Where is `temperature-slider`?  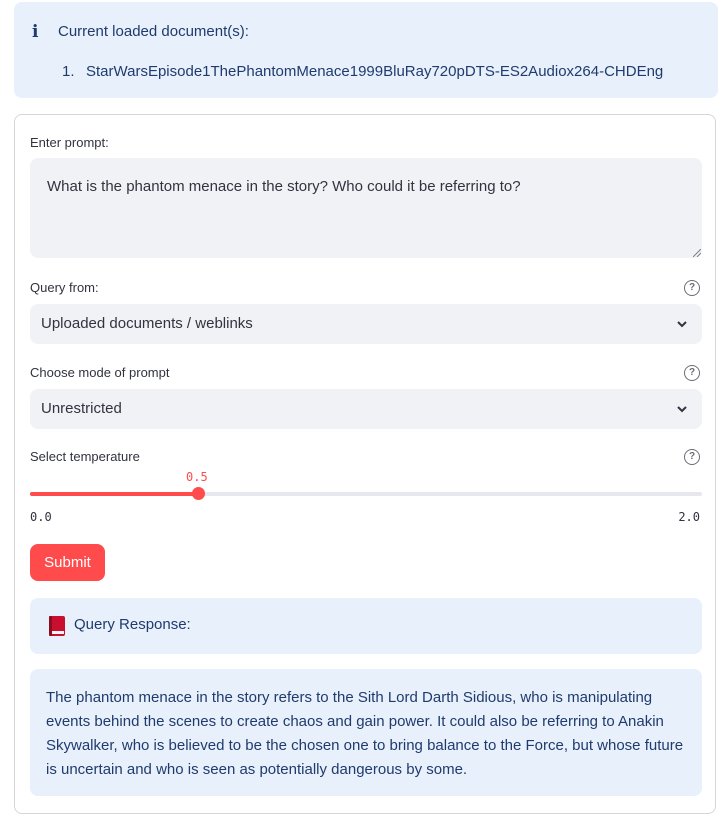 temperature-slider is located at coordinates (366, 493).